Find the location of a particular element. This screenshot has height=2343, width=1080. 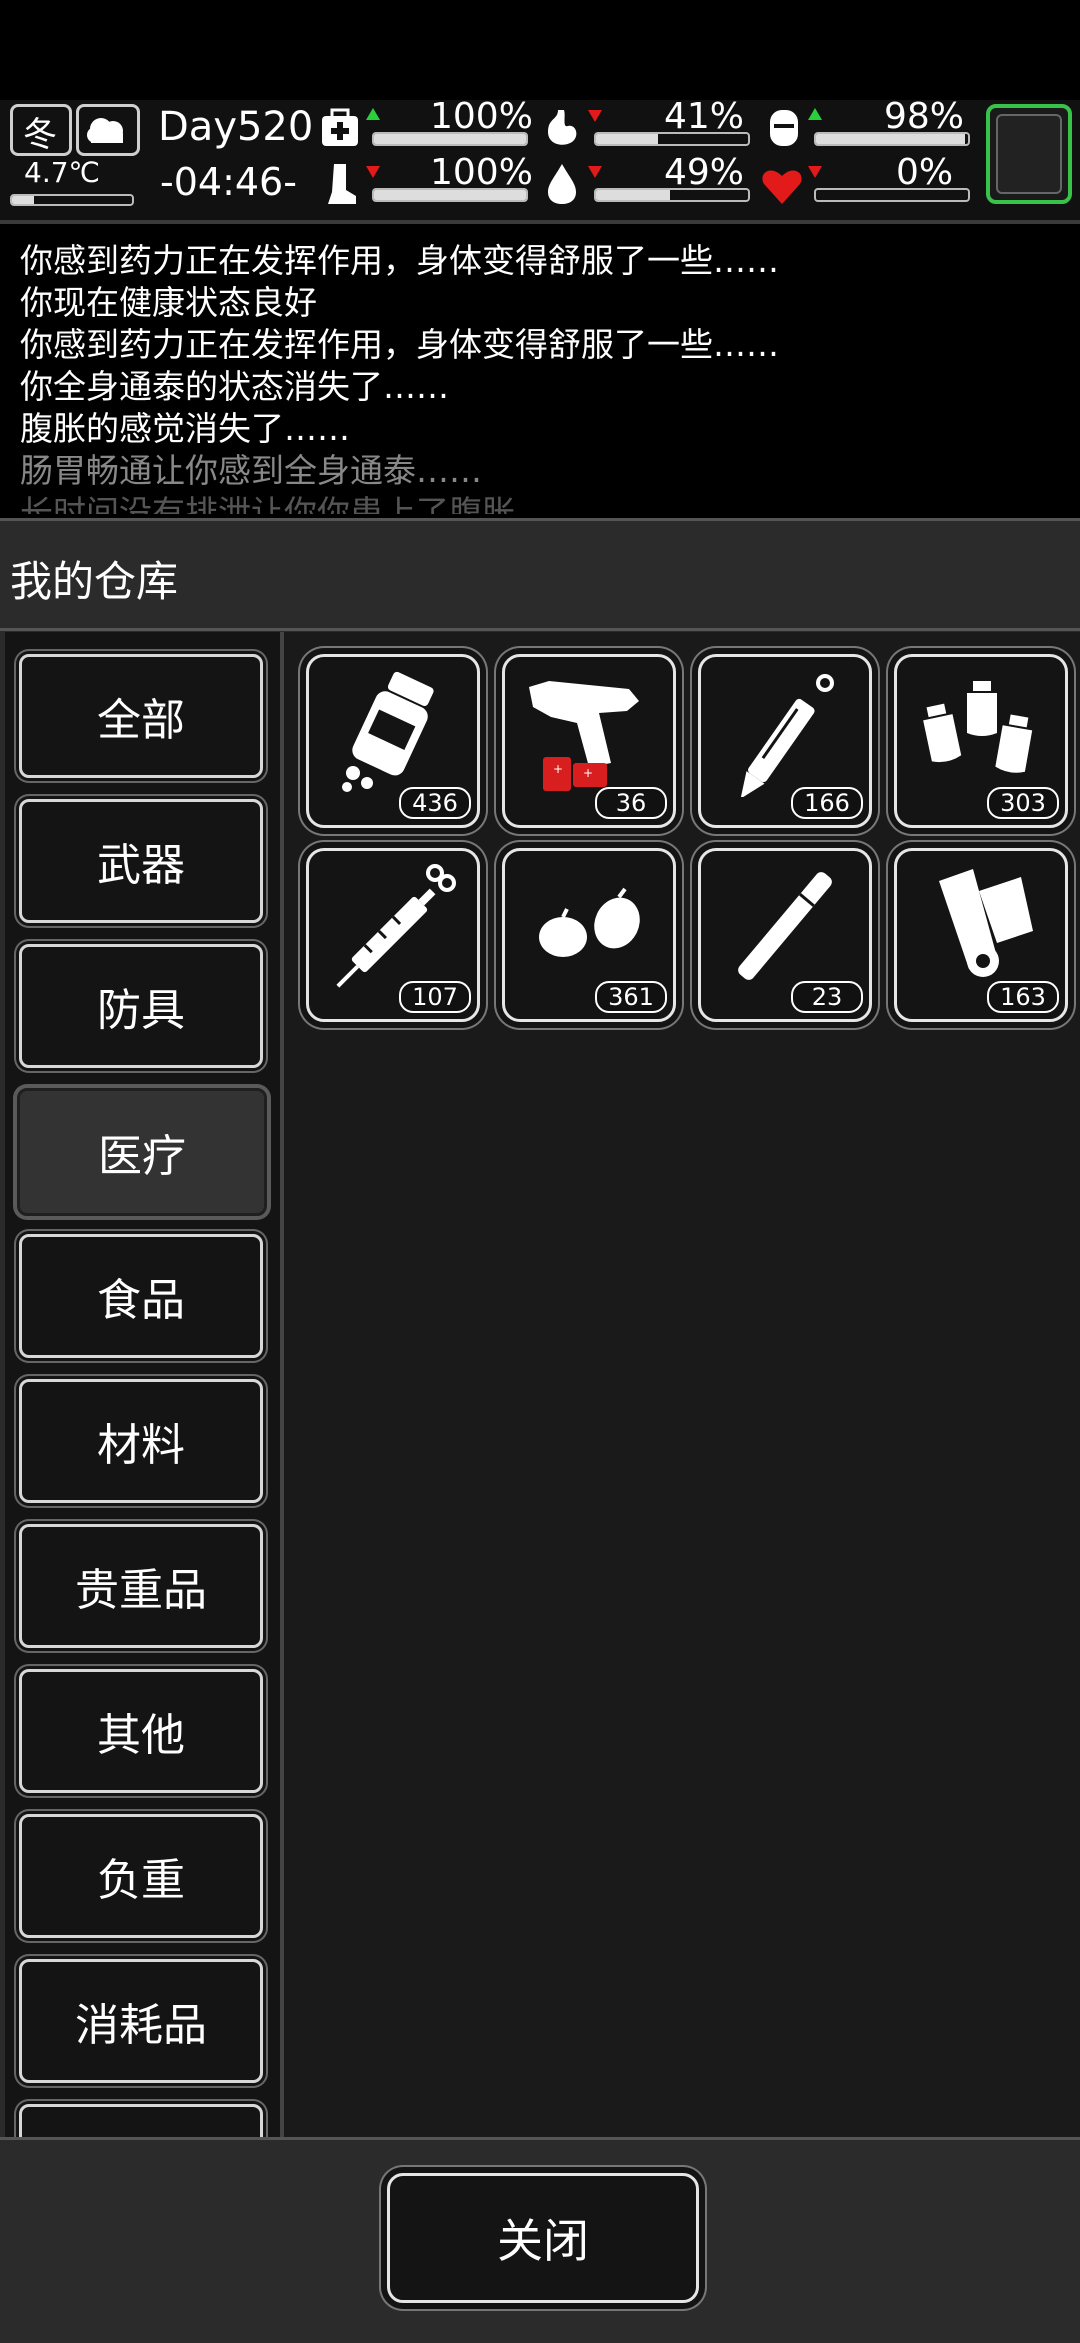

panel-title: 我的仓库 is located at coordinates (94, 581).